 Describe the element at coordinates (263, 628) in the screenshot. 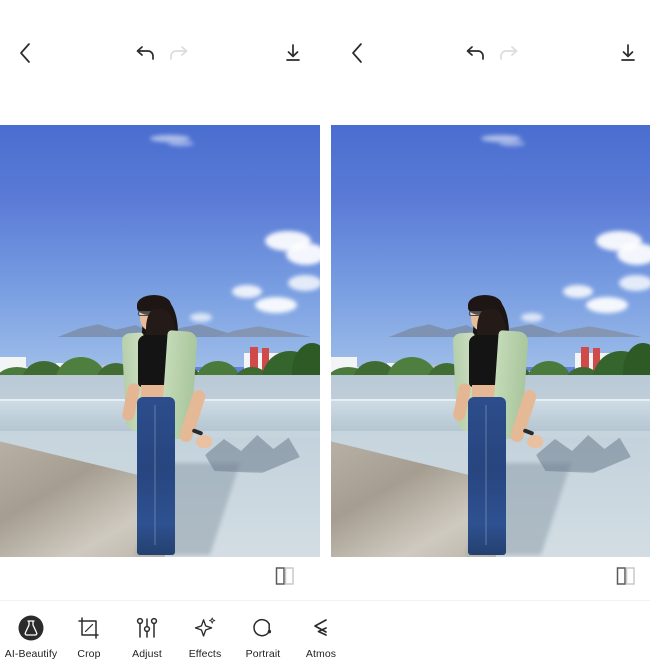

I see `portrait-circle-icon` at that location.